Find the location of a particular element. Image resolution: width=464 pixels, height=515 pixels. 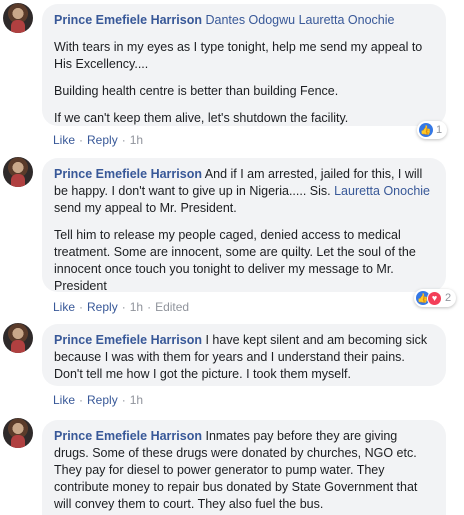

like-icon: 👍 is located at coordinates (426, 130).